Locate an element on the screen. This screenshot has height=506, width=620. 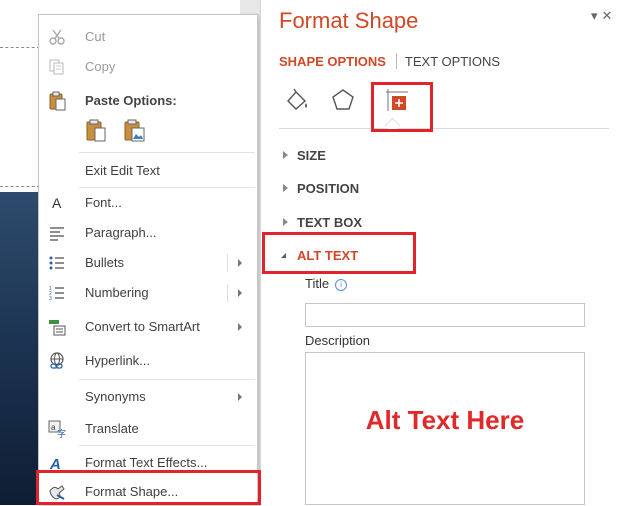
menu-item-cut: Cut is located at coordinates (148, 37).